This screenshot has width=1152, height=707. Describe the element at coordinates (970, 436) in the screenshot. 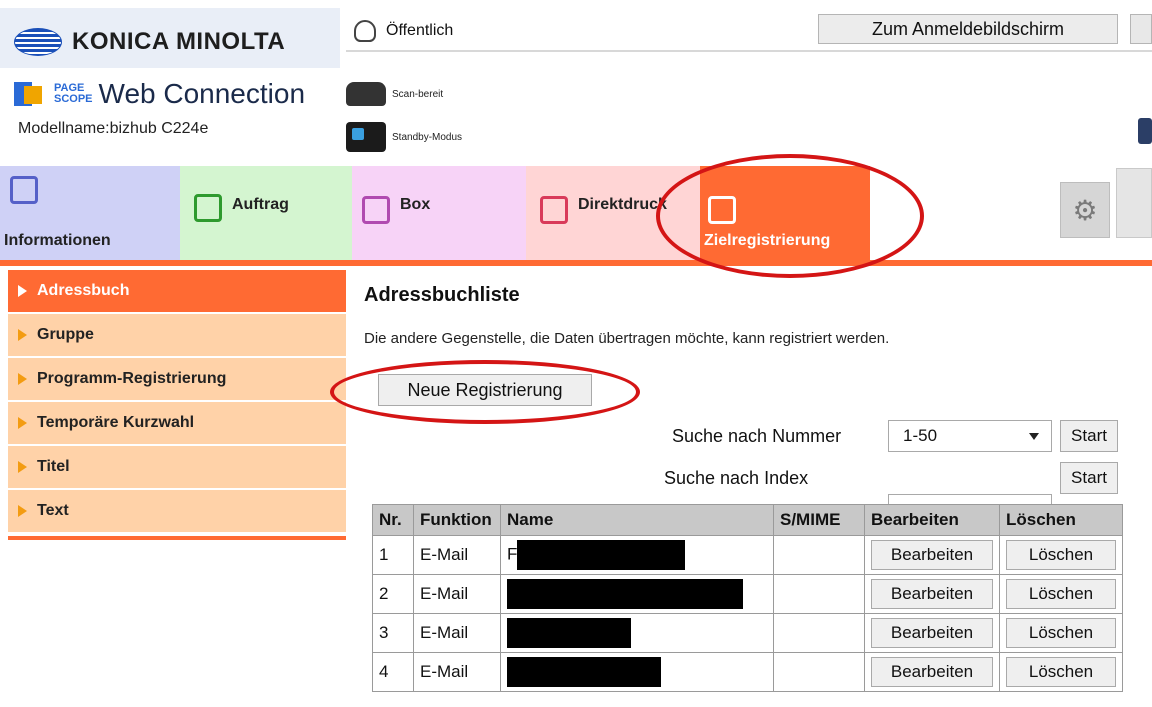

I see `search-number-select: 1-50` at that location.